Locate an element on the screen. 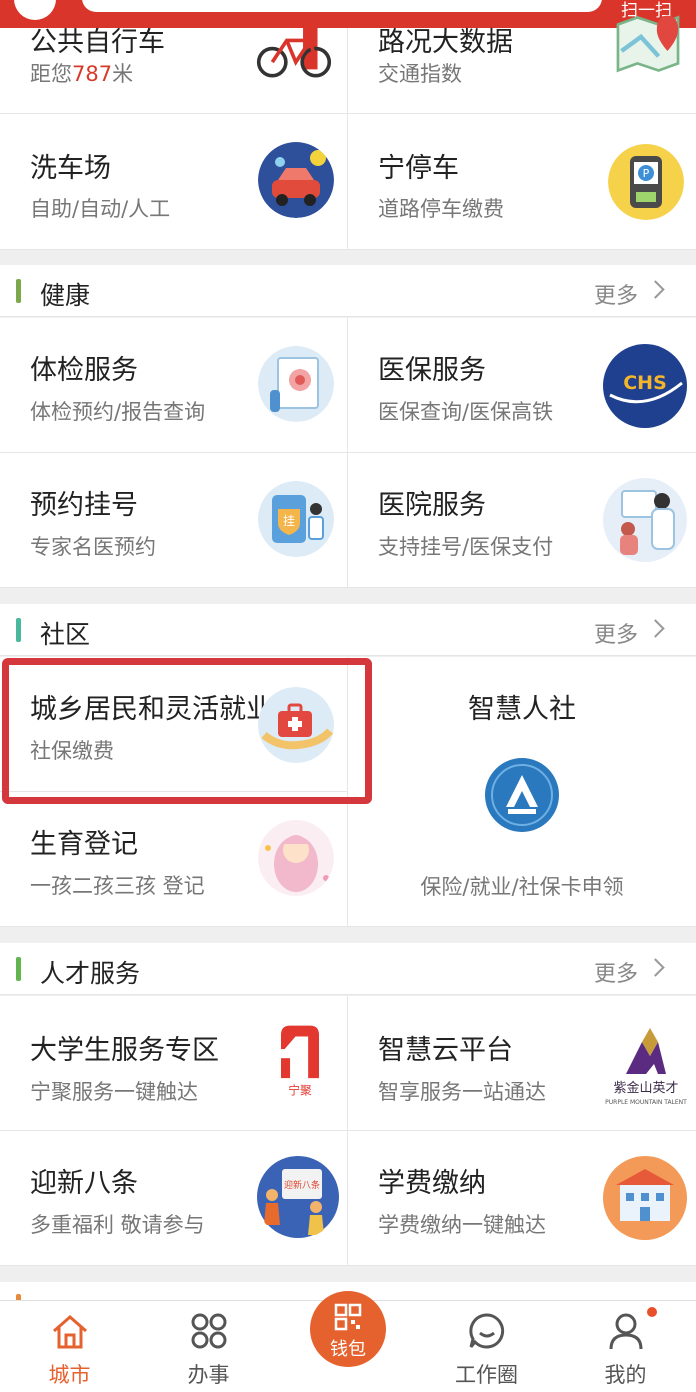  svg-text: 宁聚 is located at coordinates (300, 1090).